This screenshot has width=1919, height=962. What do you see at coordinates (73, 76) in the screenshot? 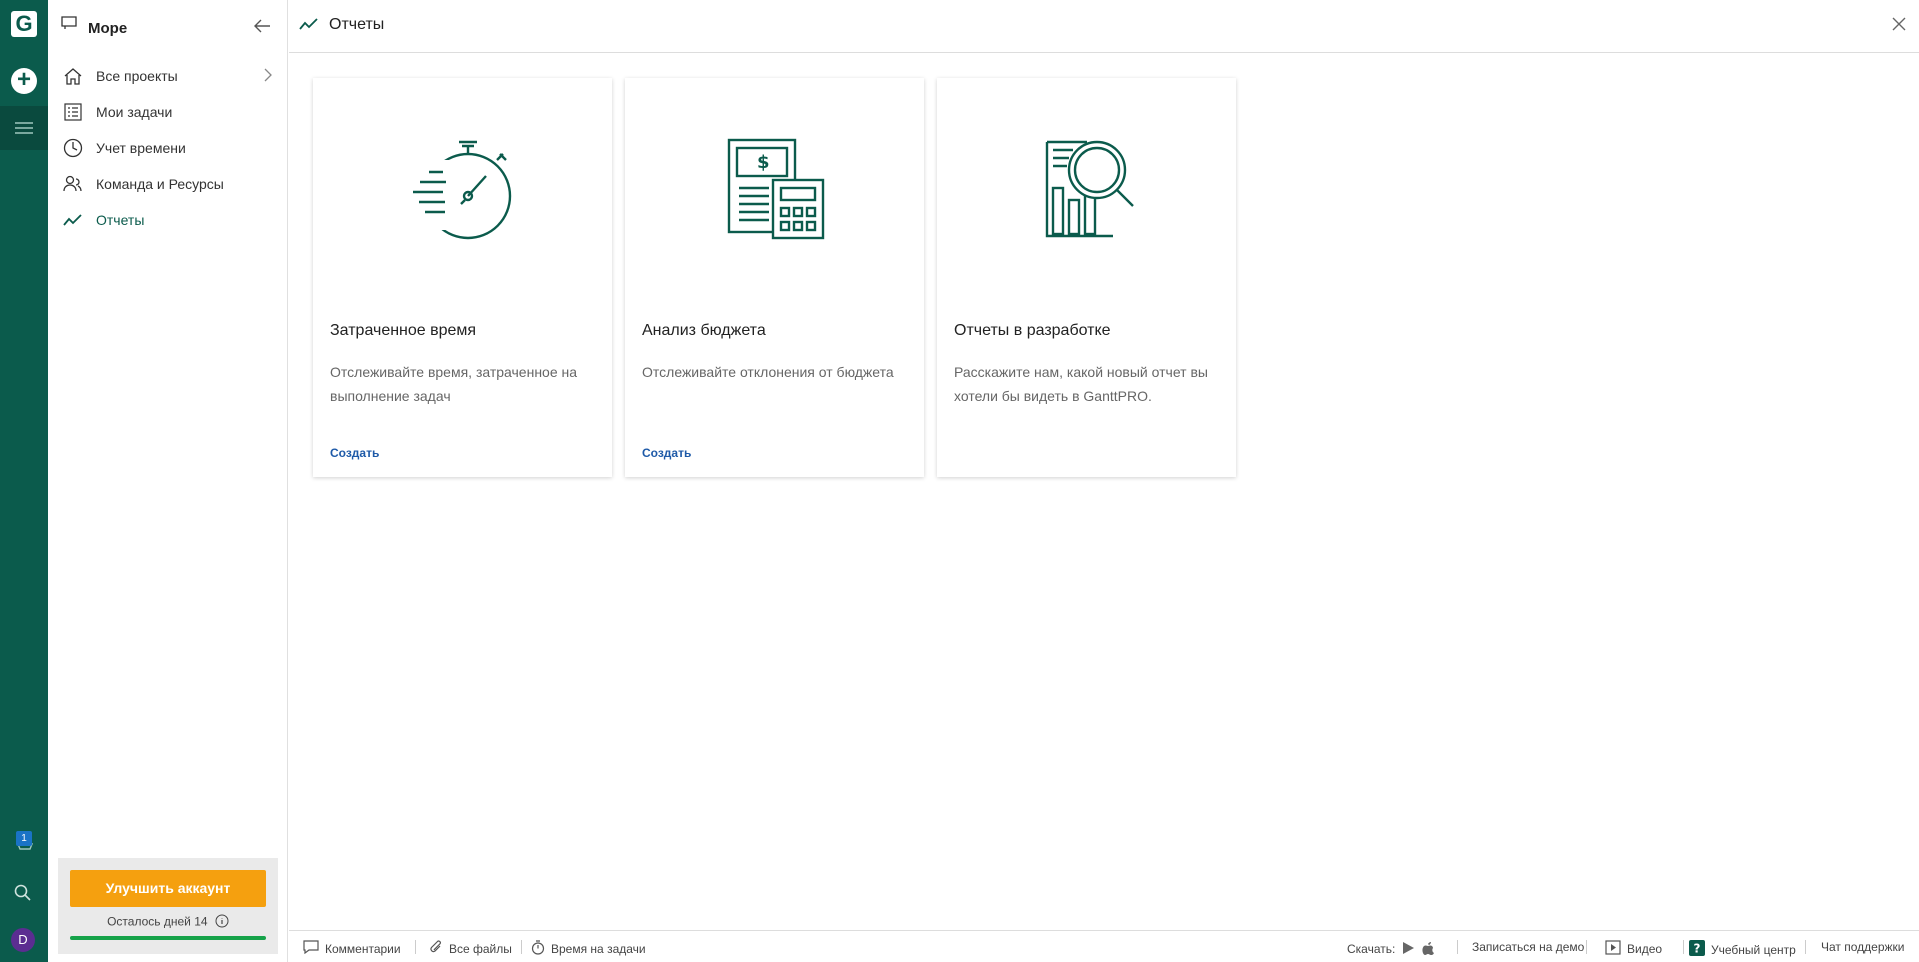
I see `home-icon` at bounding box center [73, 76].